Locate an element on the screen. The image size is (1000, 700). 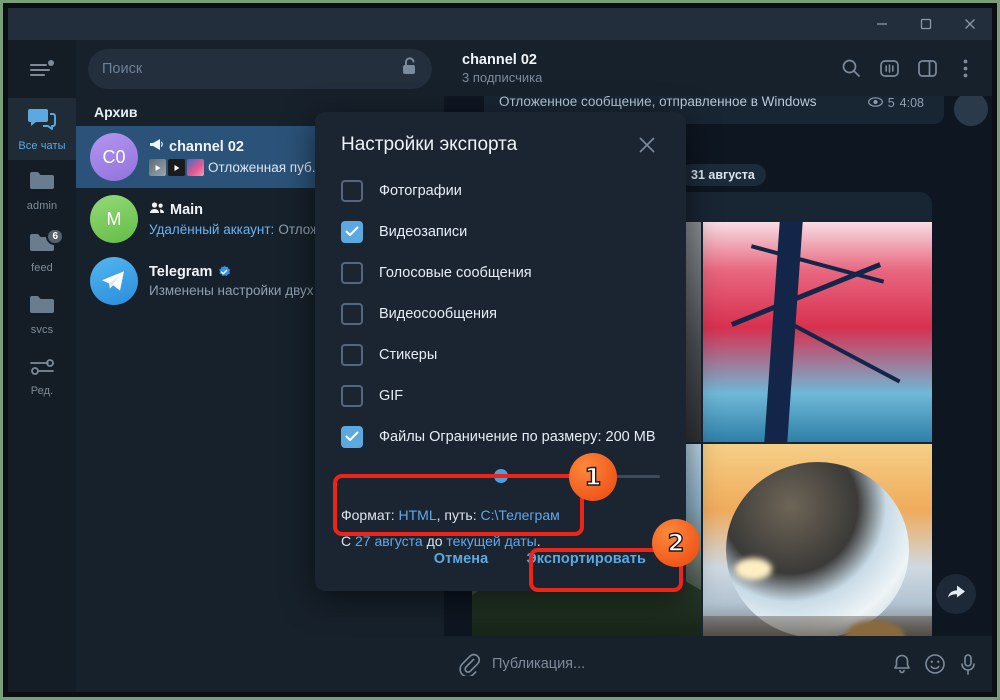
search-placeholder: Поиск is located at coordinates (122, 69).